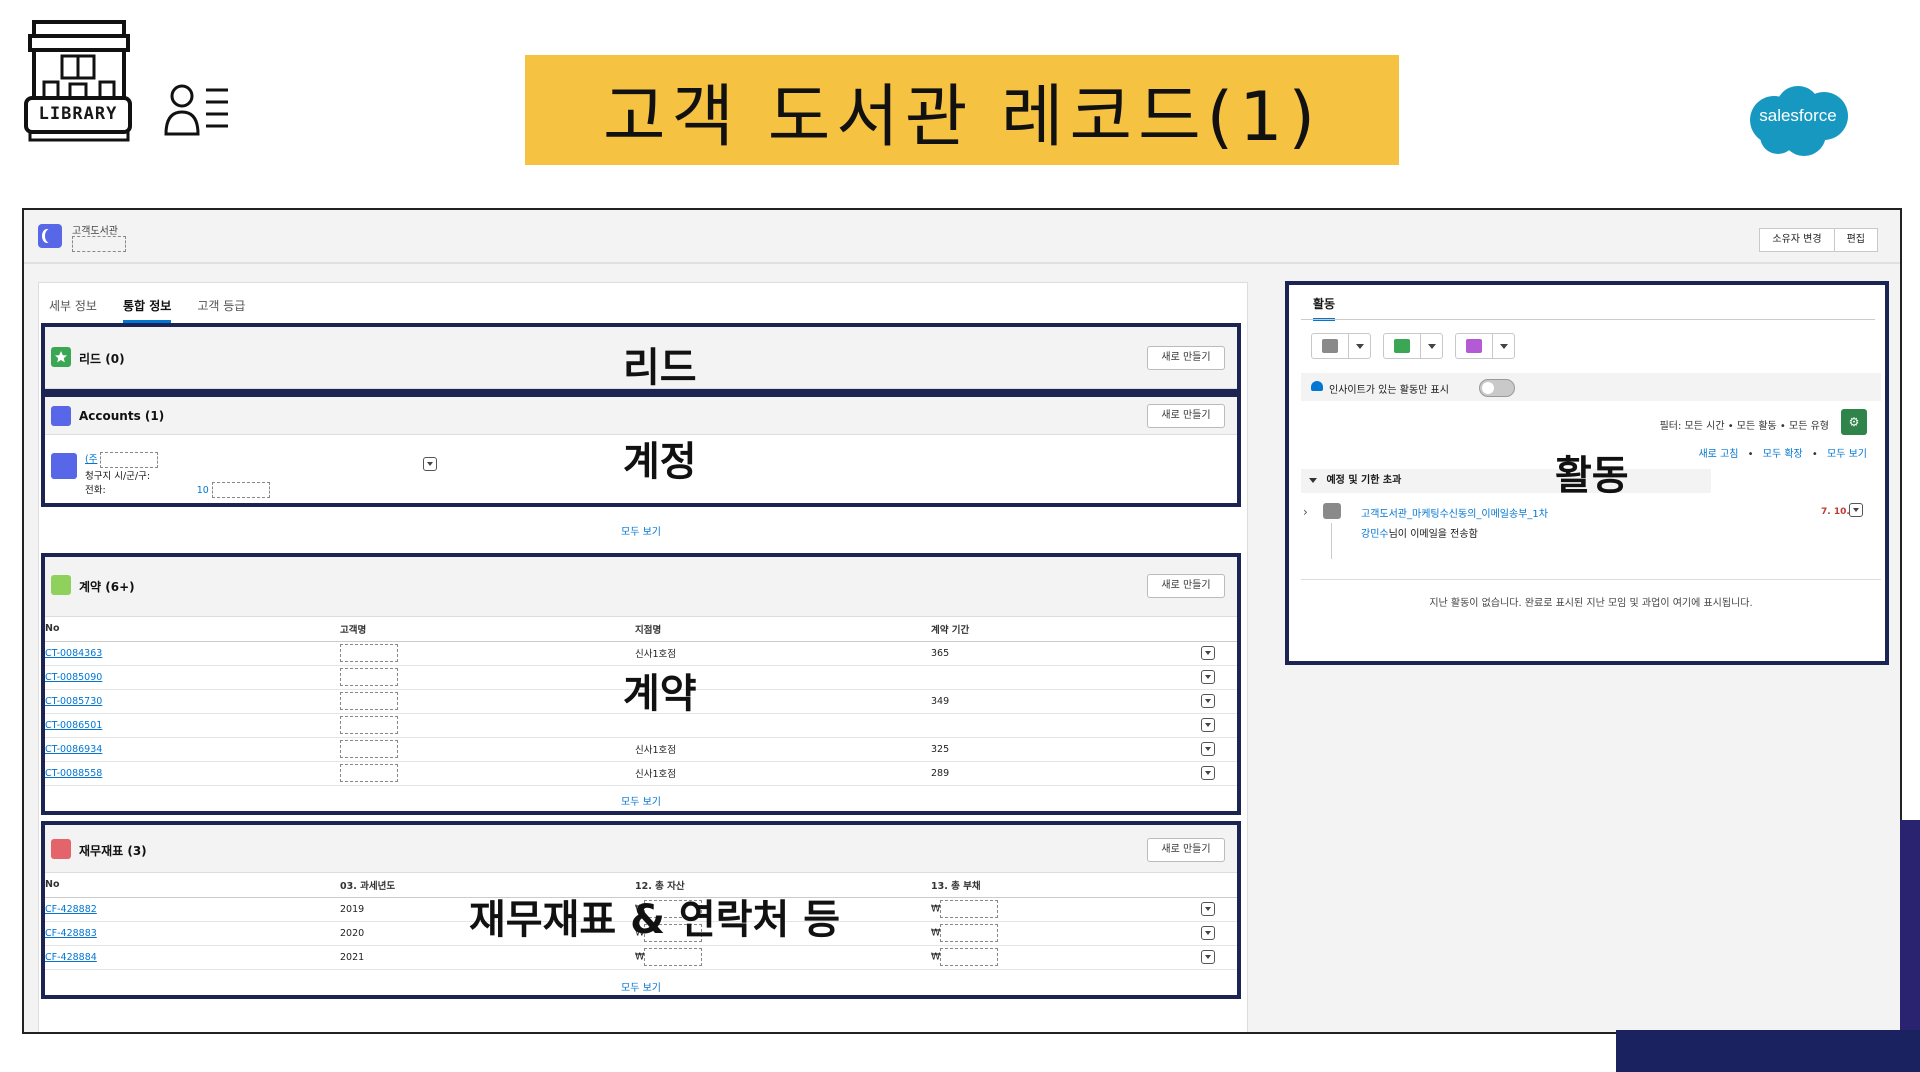 The width and height of the screenshot is (1920, 1072). Describe the element at coordinates (783, 629) in the screenshot. I see `col-branch: 지점명` at that location.